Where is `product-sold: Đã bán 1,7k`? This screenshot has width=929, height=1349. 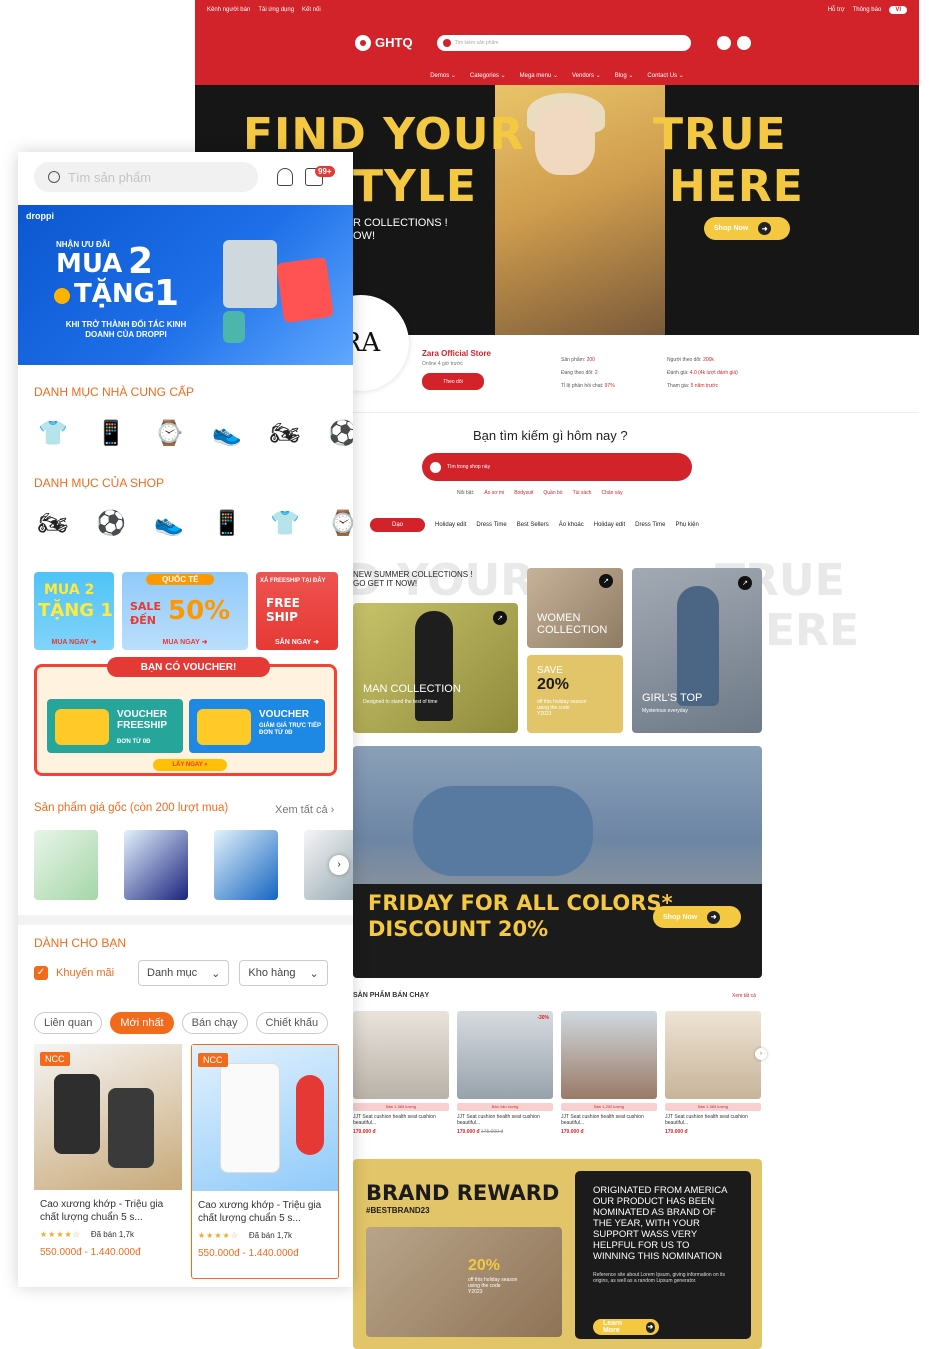 product-sold: Đã bán 1,7k is located at coordinates (112, 1234).